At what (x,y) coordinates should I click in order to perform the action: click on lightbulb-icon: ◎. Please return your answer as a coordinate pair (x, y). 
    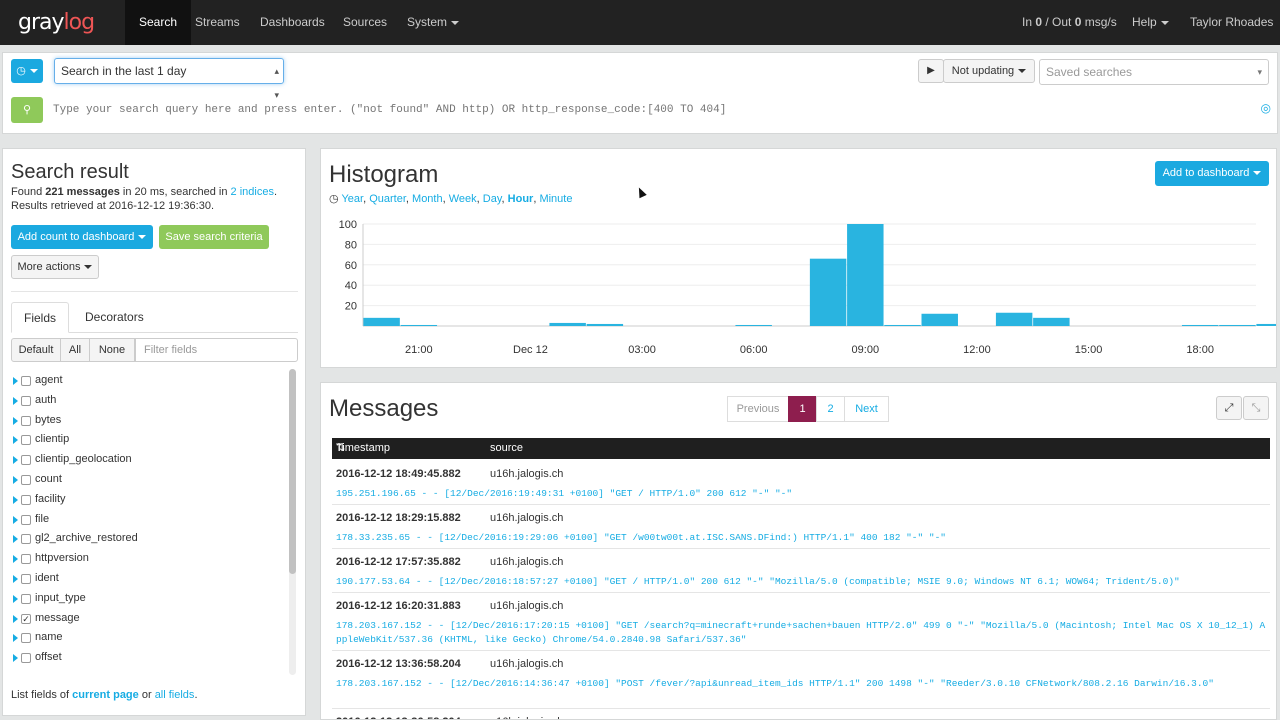
    Looking at the image, I should click on (1266, 108).